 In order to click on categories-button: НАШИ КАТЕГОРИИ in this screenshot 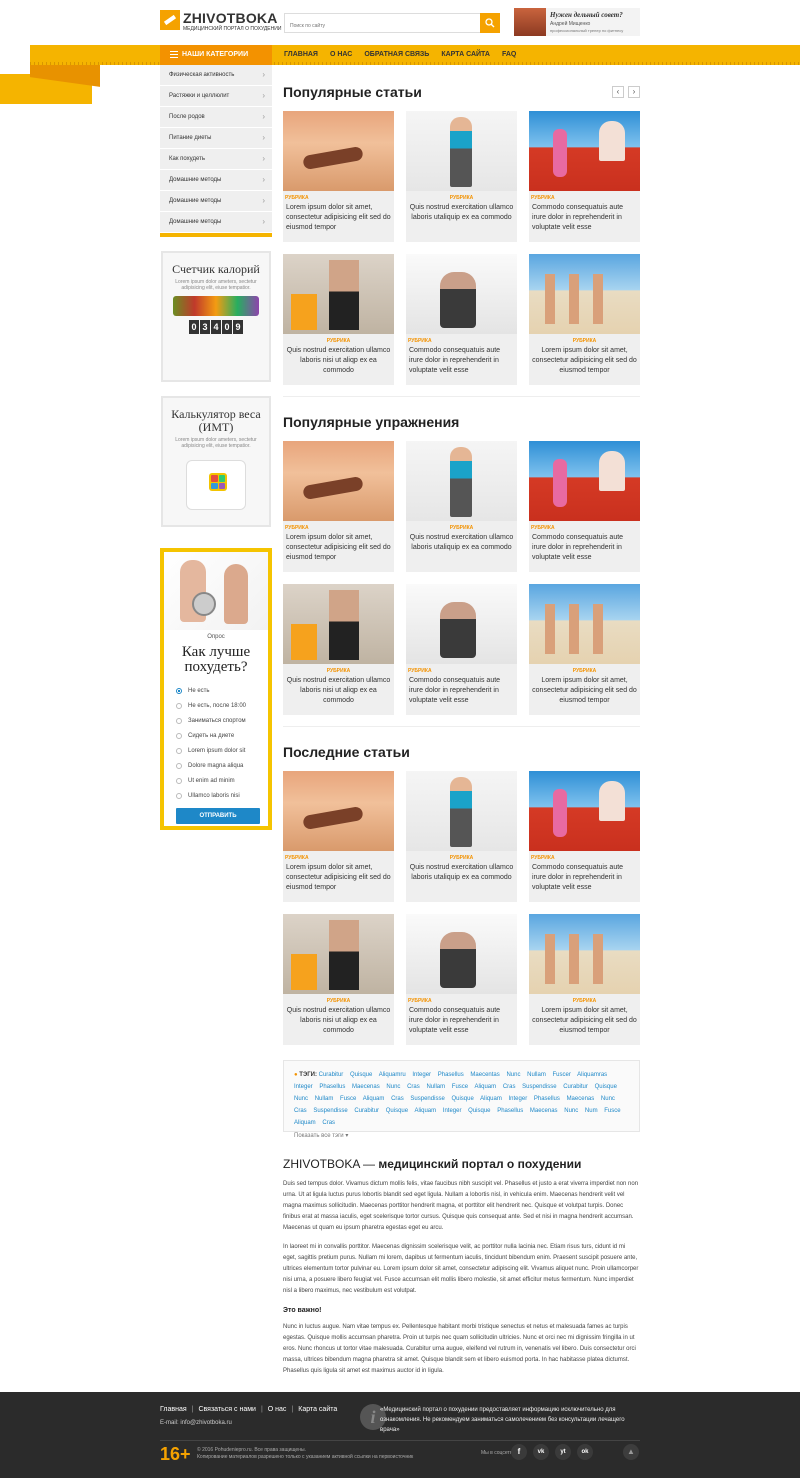, I will do `click(216, 55)`.